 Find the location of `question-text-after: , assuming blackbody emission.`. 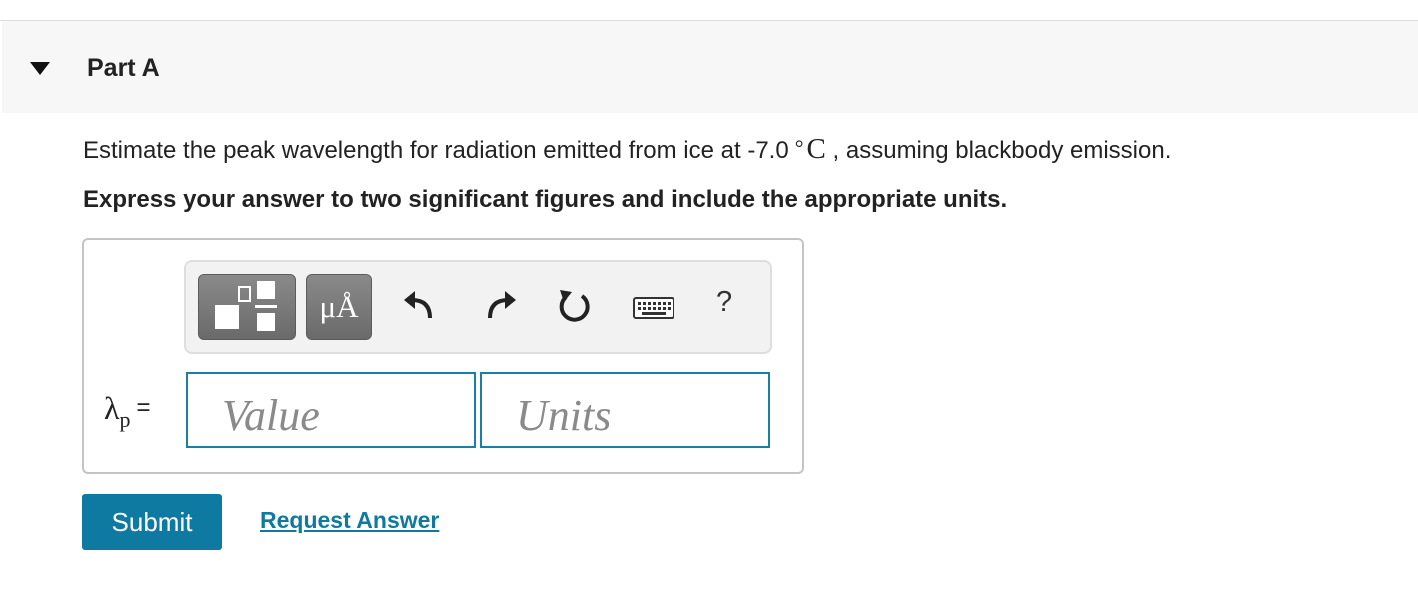

question-text-after: , assuming blackbody emission. is located at coordinates (1002, 150).